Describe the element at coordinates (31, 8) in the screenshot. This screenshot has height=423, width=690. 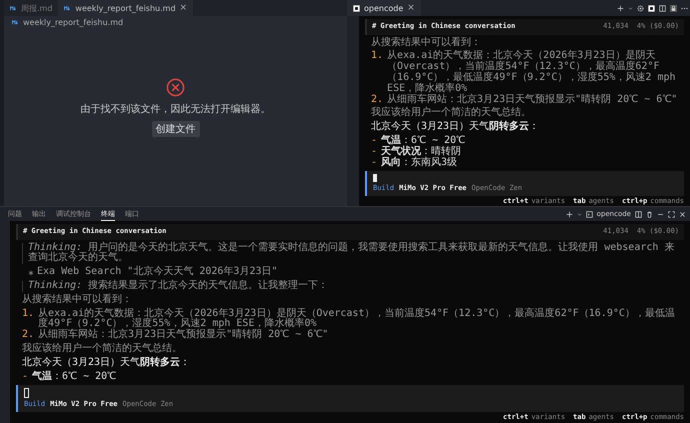
I see `editor-tab: 周报.md` at that location.